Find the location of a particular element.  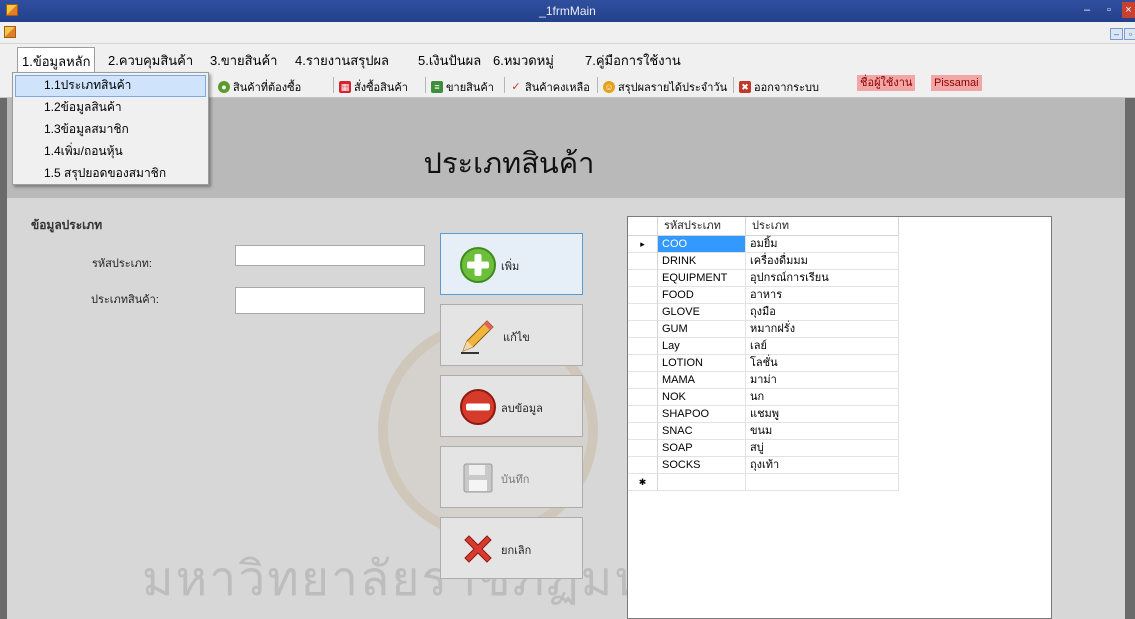

toolbar-stock: ✓ สินค้าคงเหลือ is located at coordinates (550, 87).